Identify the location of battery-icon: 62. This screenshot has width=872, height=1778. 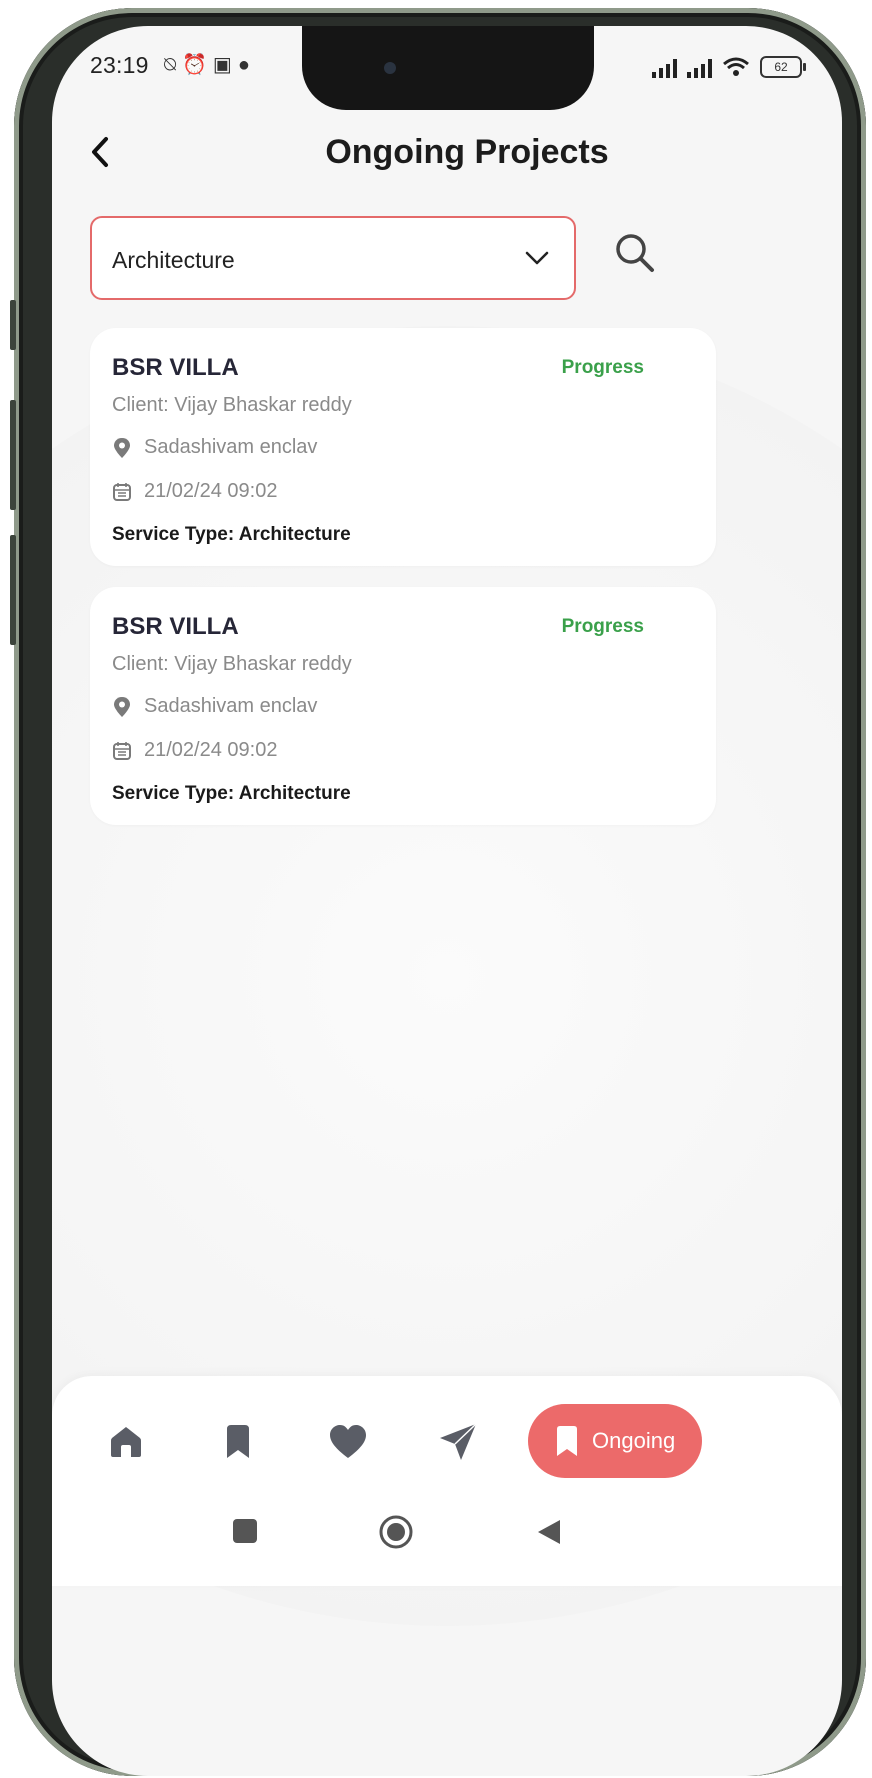
(783, 67).